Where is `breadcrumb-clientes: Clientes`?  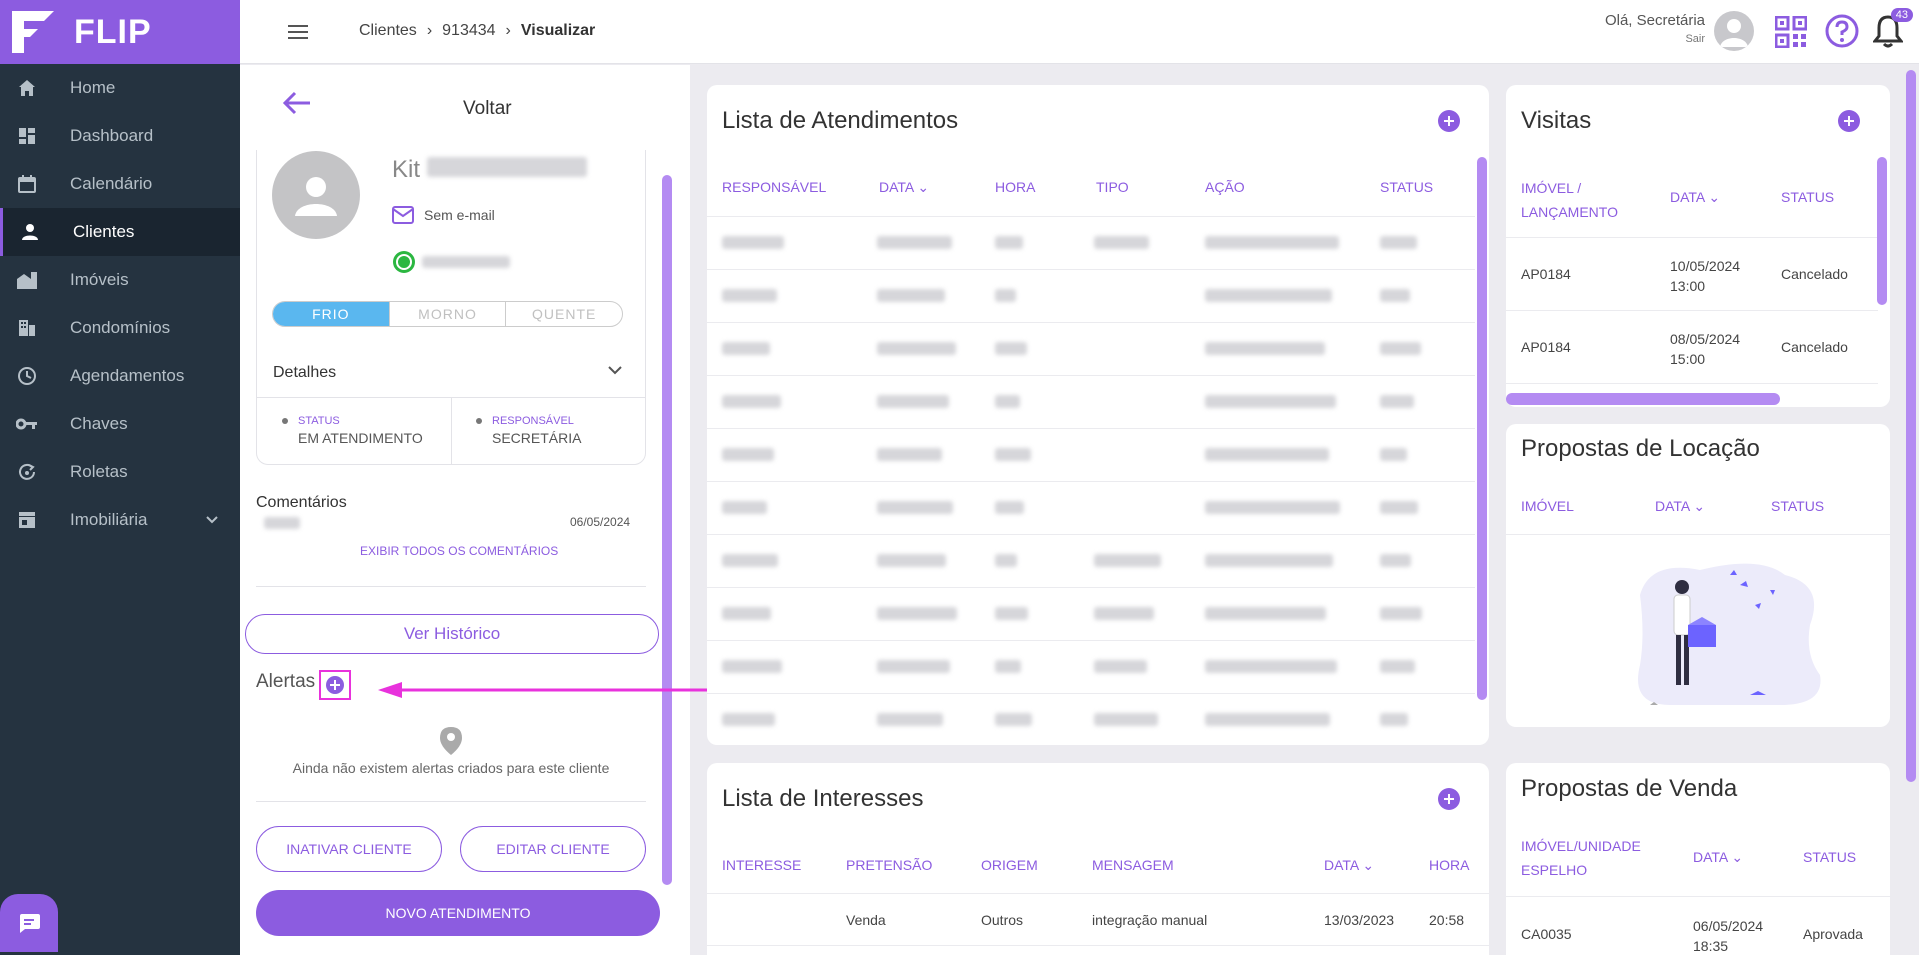 breadcrumb-clientes: Clientes is located at coordinates (388, 31).